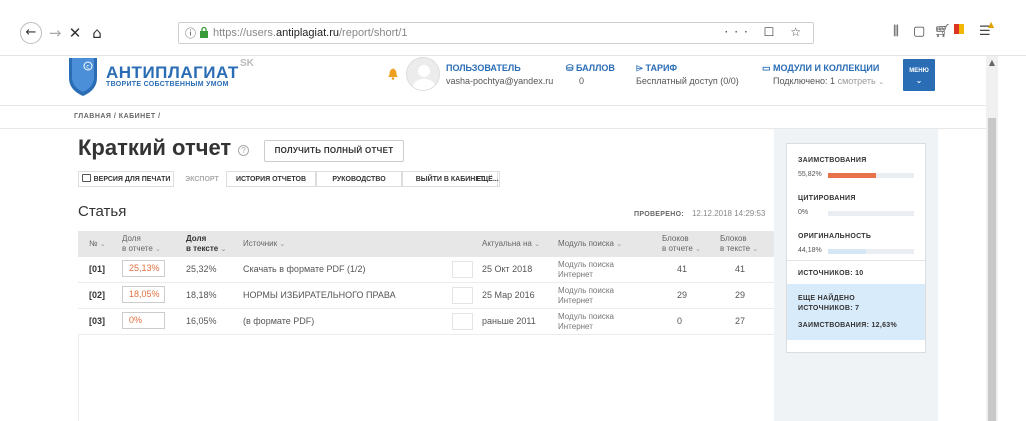 The width and height of the screenshot is (1026, 421). I want to click on library-icon: ⫼, so click(896, 31).